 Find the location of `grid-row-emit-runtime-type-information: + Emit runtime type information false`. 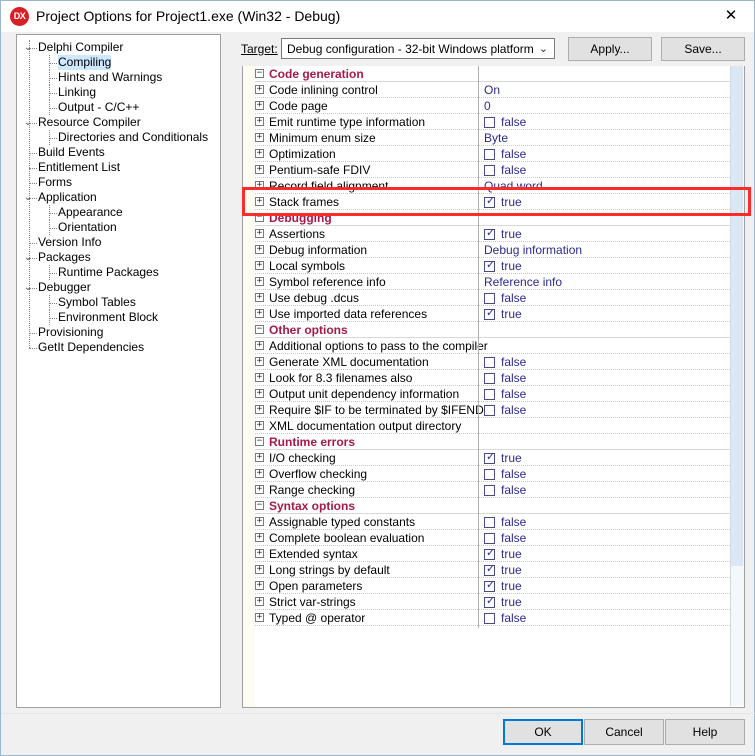

grid-row-emit-runtime-type-information: + Emit runtime type information false is located at coordinates (487, 122).